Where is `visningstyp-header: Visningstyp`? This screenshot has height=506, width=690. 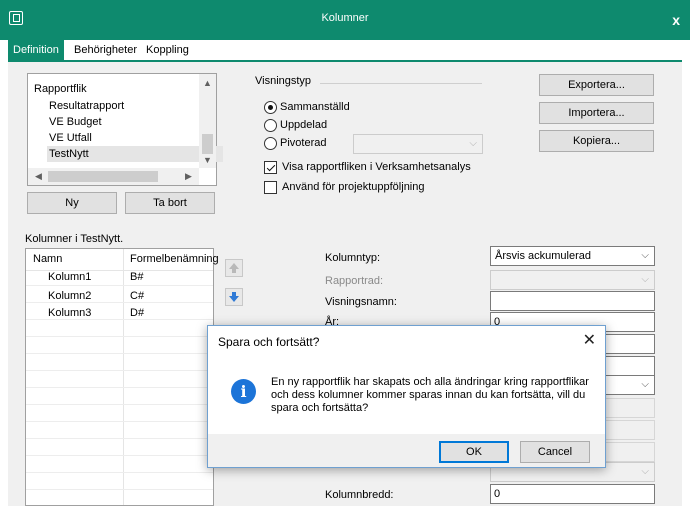 visningstyp-header: Visningstyp is located at coordinates (283, 81).